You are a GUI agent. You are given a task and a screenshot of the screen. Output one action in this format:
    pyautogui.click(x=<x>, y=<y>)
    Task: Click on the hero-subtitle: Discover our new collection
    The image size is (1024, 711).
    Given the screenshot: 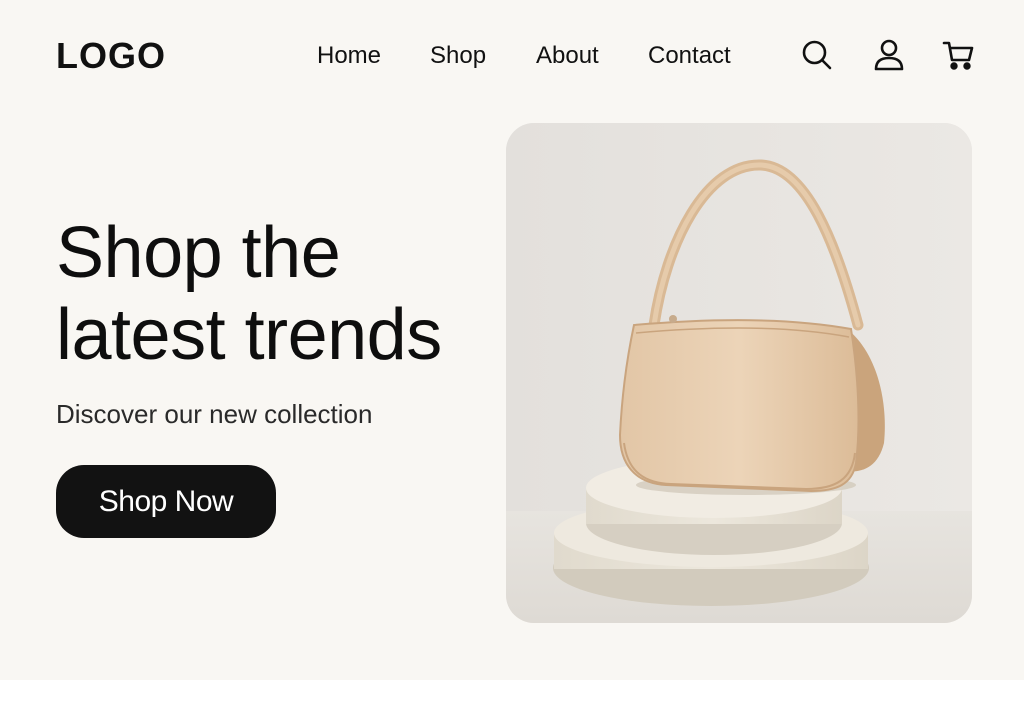 What is the action you would take?
    pyautogui.click(x=214, y=414)
    